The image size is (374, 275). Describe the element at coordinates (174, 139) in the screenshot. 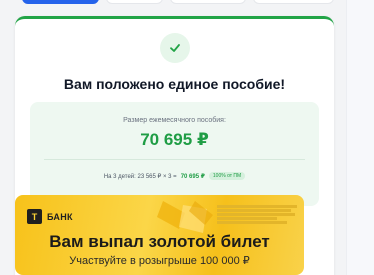

I see `amount-value: 70 695 ₽` at that location.